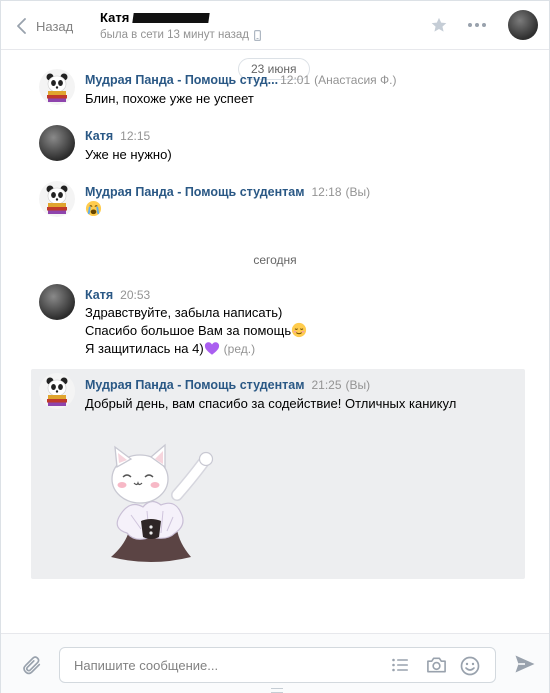  What do you see at coordinates (188, 330) in the screenshot?
I see `message-line: Спасибо большое Вам за помощь` at bounding box center [188, 330].